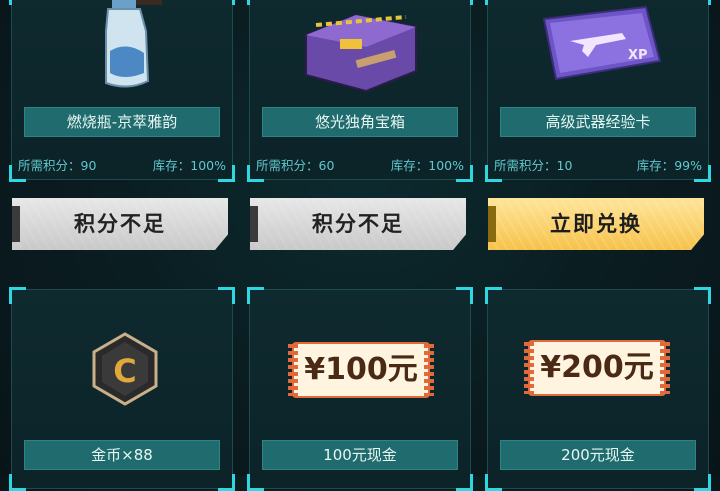  I want to click on reward-card-coins: C 金币×88, so click(122, 389).